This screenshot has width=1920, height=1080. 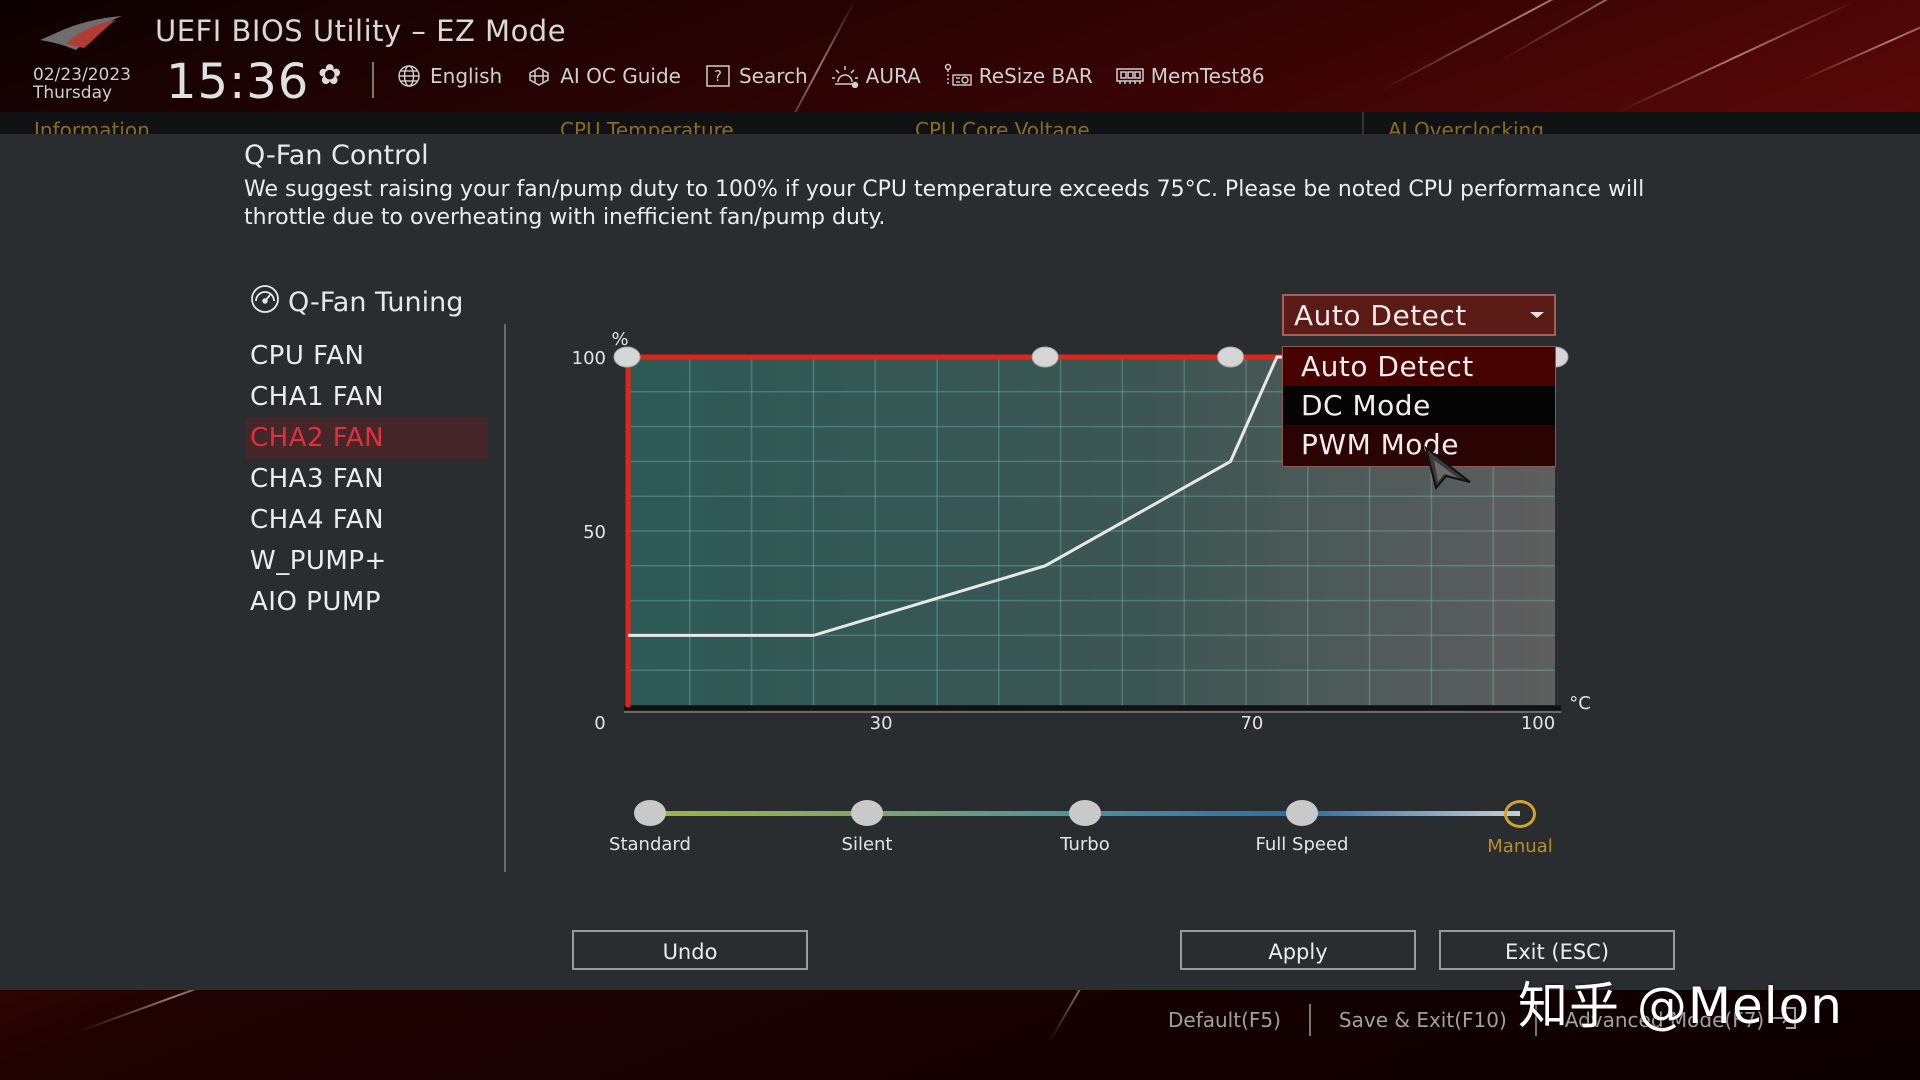 I want to click on tab-information: Information, so click(x=92, y=126).